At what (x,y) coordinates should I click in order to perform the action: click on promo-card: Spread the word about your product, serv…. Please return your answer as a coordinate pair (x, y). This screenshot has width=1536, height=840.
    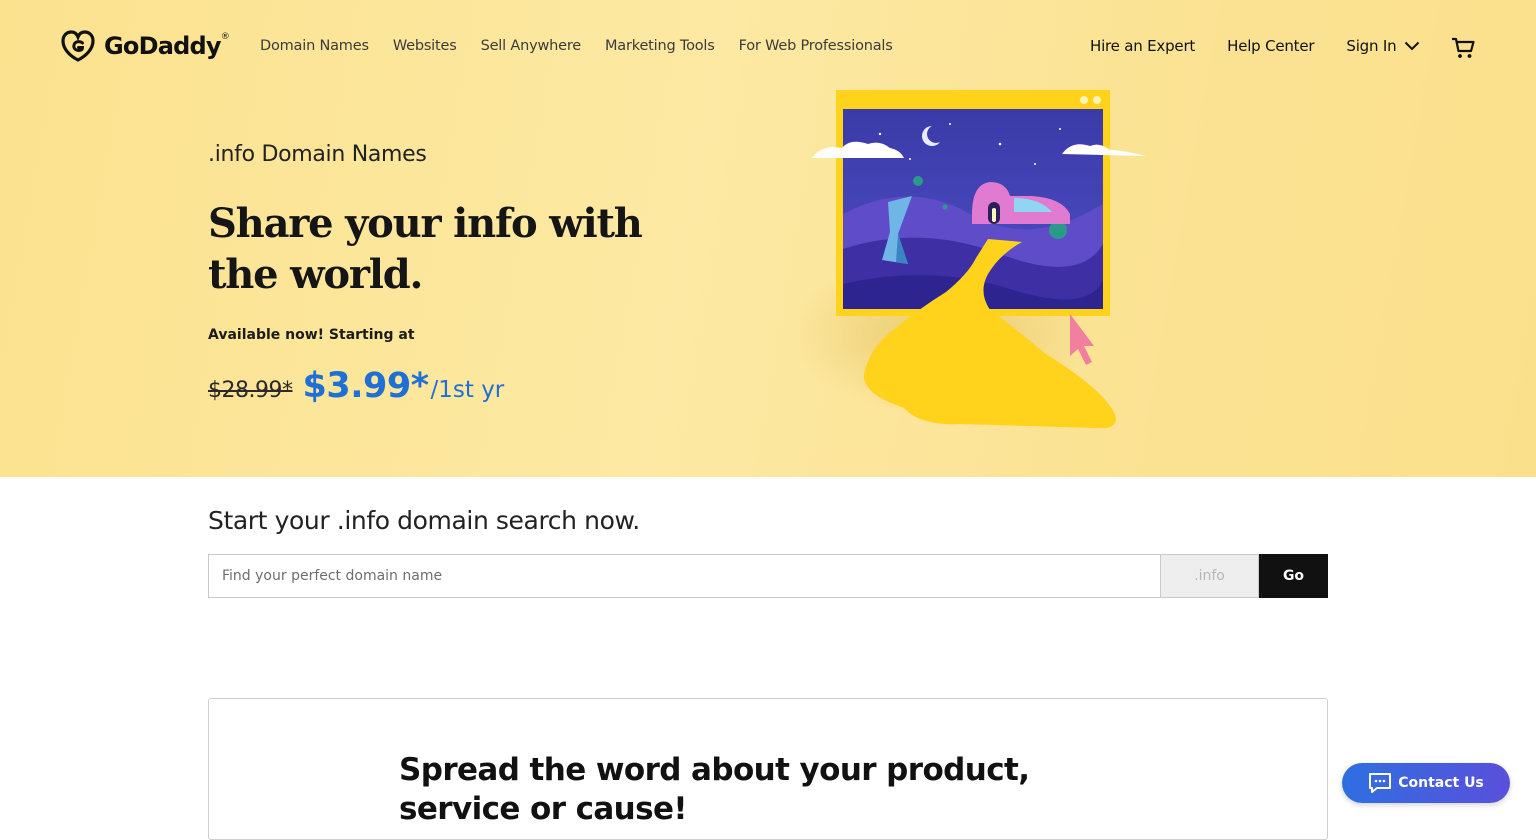
    Looking at the image, I should click on (768, 769).